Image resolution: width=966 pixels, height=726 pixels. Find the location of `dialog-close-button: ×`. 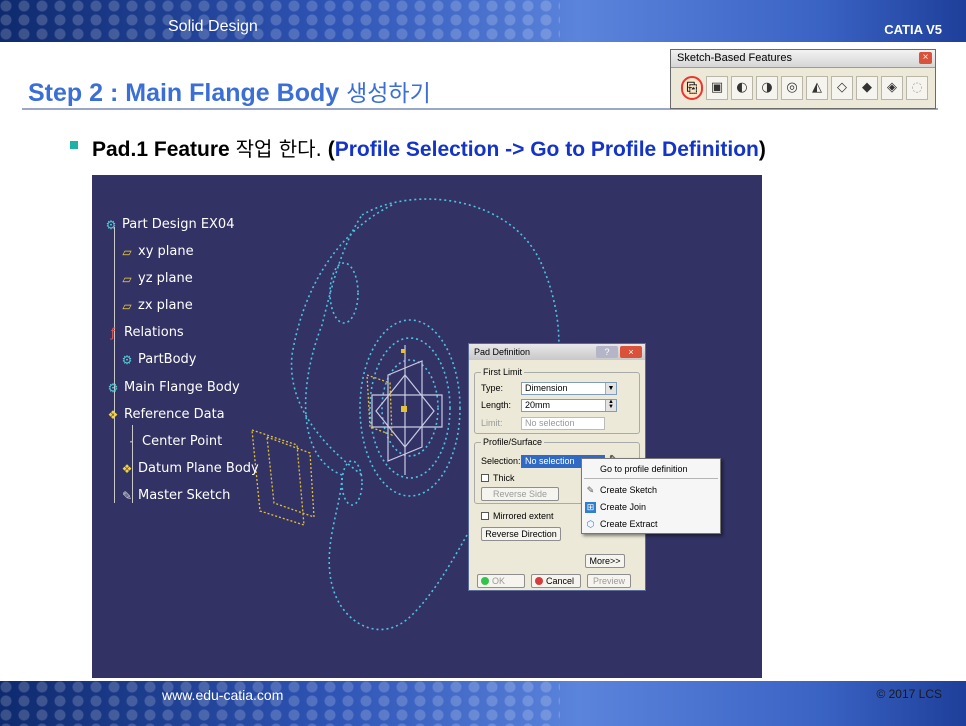

dialog-close-button: × is located at coordinates (631, 352).